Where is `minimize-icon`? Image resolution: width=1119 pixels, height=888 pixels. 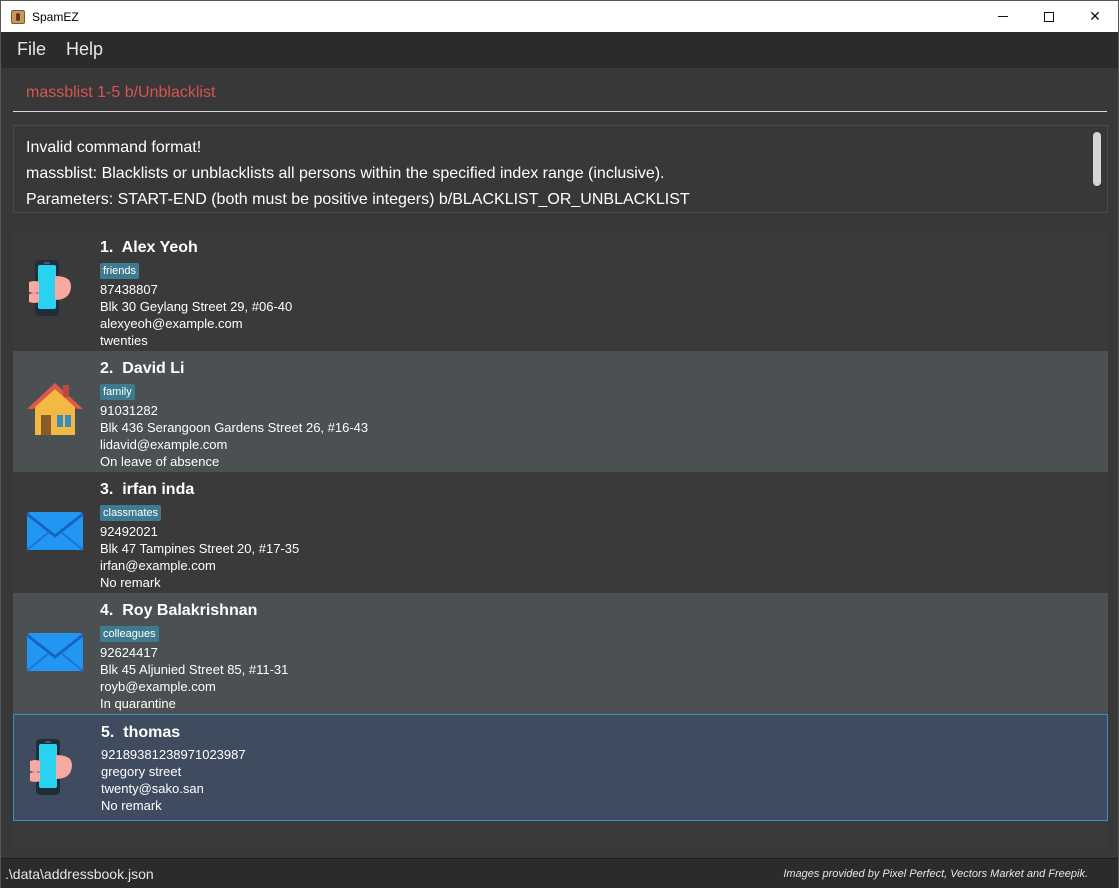
minimize-icon is located at coordinates (1003, 16).